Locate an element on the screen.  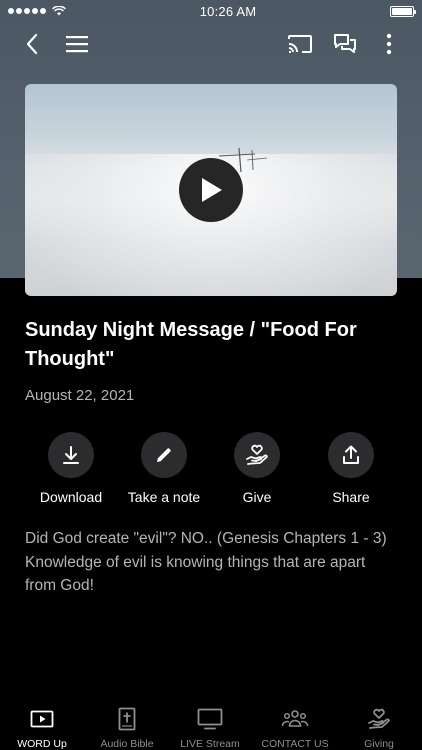
download-icon is located at coordinates (71, 455).